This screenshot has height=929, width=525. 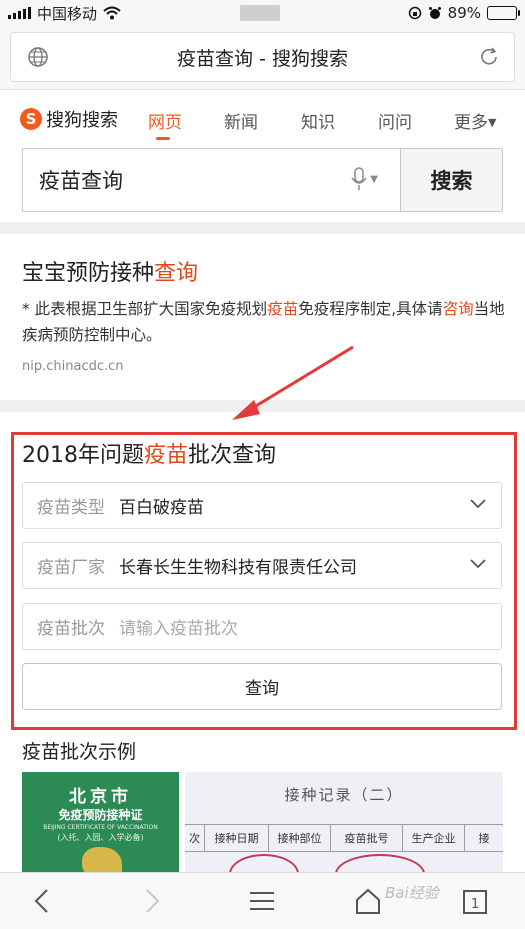 What do you see at coordinates (145, 309) in the screenshot?
I see `desc-part: * 此表根据卫生部扩大国家免疫规划` at bounding box center [145, 309].